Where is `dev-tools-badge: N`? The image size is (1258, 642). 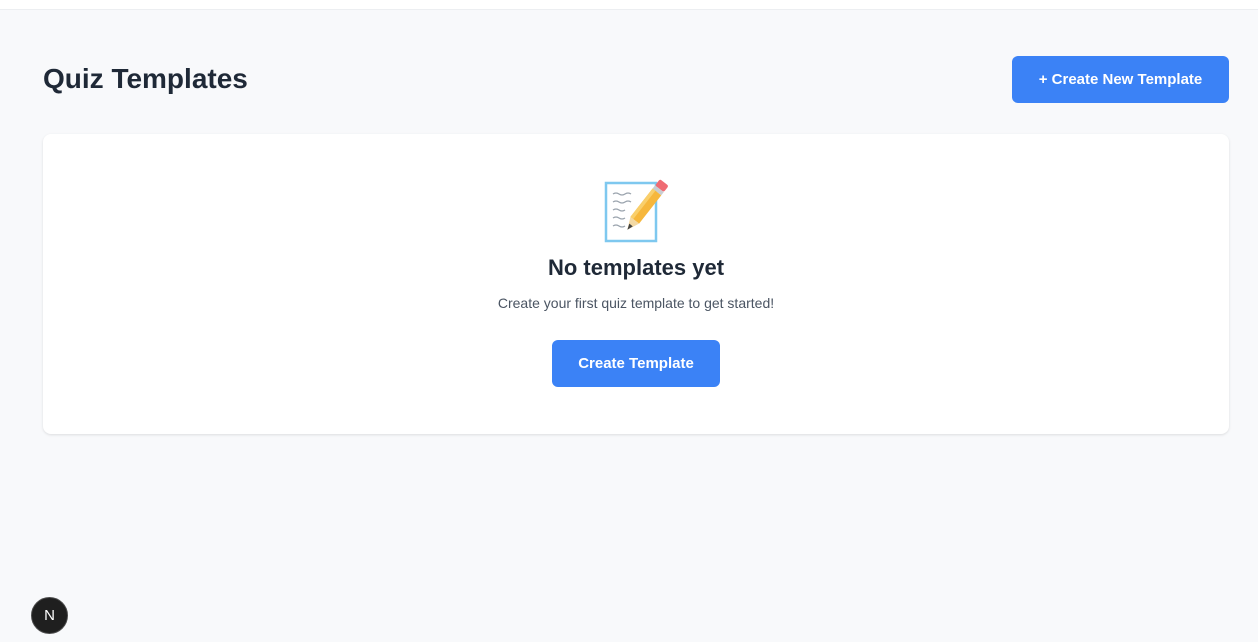 dev-tools-badge: N is located at coordinates (49, 615).